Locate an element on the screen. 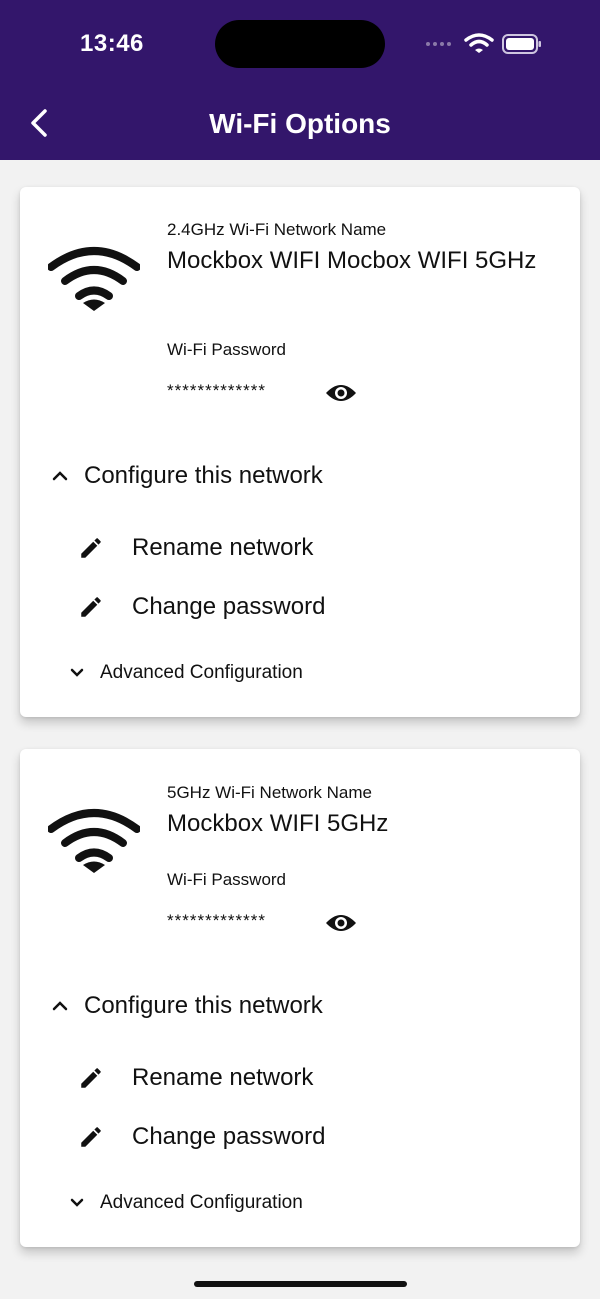  network-name: Mockbox WIFI 5GHz is located at coordinates (278, 823).